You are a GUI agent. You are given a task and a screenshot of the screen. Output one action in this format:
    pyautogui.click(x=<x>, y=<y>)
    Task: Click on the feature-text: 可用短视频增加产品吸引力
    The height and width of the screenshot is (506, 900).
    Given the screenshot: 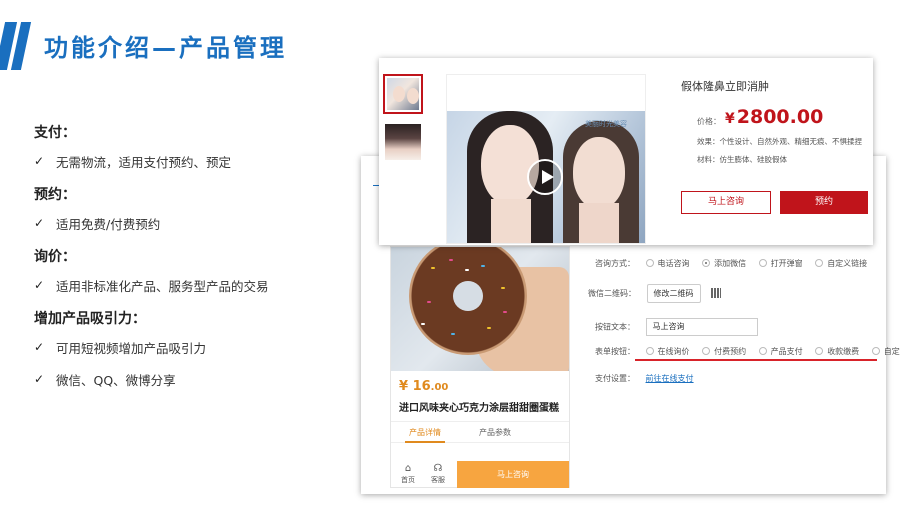 What is the action you would take?
    pyautogui.click(x=131, y=348)
    